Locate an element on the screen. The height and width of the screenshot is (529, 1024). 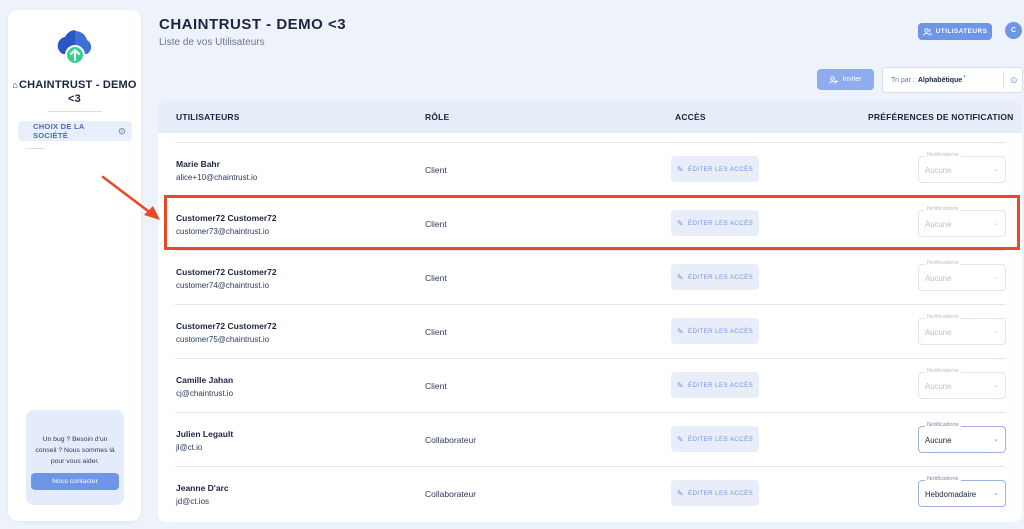
user-name: Camille Jahan is located at coordinates (205, 380).